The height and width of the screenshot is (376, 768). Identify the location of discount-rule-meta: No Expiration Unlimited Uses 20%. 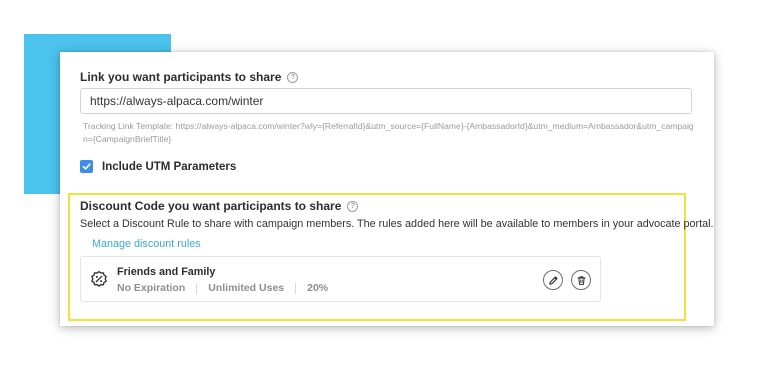
(222, 288).